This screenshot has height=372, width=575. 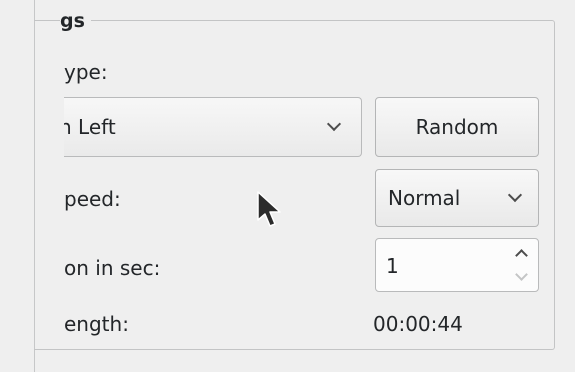 What do you see at coordinates (521, 255) in the screenshot?
I see `chevron-up-icon` at bounding box center [521, 255].